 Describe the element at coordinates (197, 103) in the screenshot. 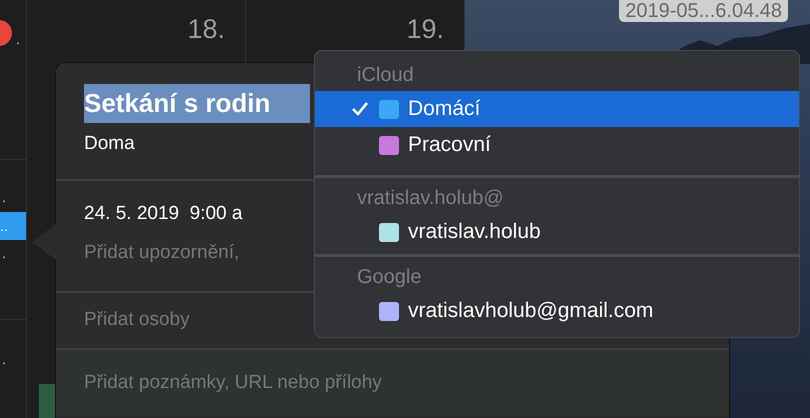

I see `event-title: Setkání s rodin` at that location.